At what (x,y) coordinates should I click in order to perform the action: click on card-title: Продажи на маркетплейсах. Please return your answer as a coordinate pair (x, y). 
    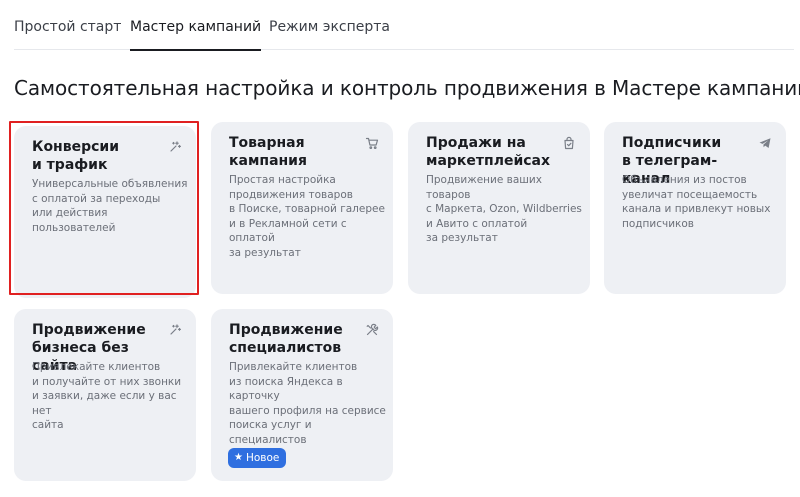
    Looking at the image, I should click on (488, 152).